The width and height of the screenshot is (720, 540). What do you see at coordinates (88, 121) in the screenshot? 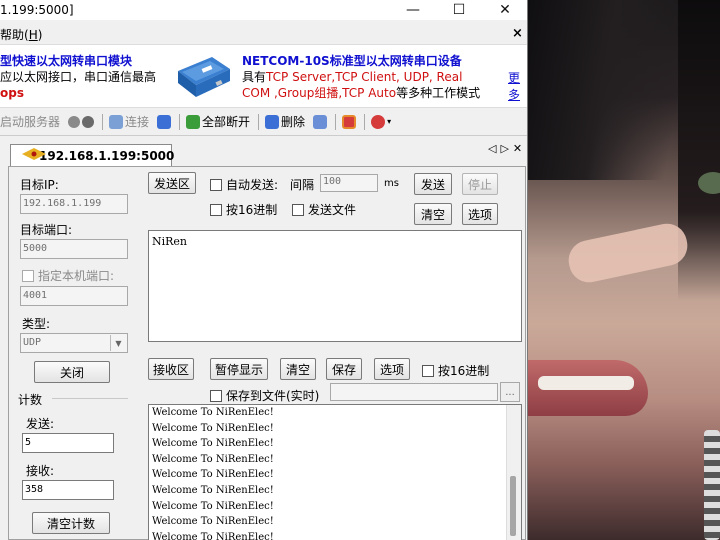
I see `stop-circle-icon` at bounding box center [88, 121].